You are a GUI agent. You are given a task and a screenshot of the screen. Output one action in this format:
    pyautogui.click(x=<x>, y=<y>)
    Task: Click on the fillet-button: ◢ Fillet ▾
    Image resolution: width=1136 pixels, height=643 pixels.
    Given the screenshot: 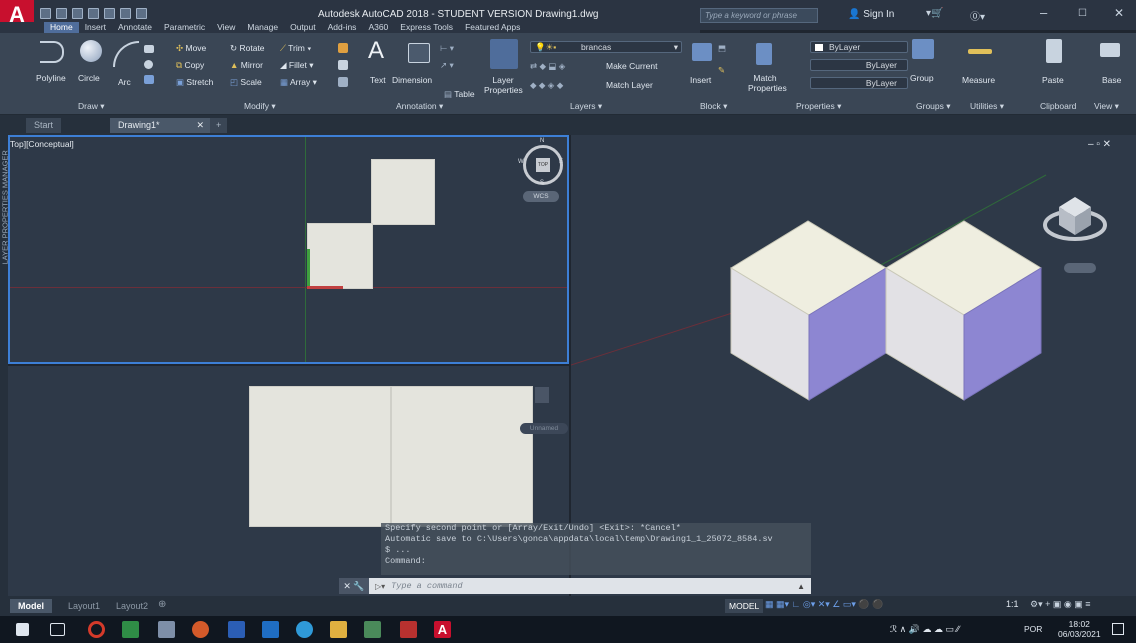 What is the action you would take?
    pyautogui.click(x=296, y=65)
    